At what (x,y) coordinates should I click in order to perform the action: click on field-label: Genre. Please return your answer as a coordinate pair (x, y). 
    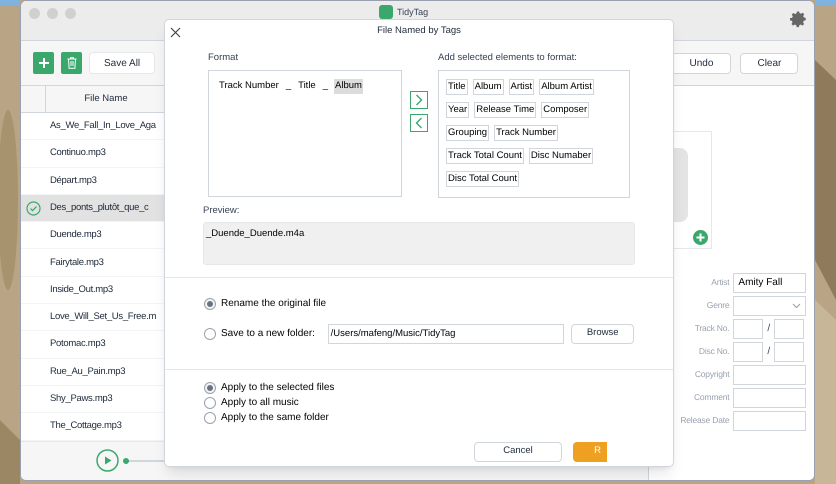
    Looking at the image, I should click on (718, 305).